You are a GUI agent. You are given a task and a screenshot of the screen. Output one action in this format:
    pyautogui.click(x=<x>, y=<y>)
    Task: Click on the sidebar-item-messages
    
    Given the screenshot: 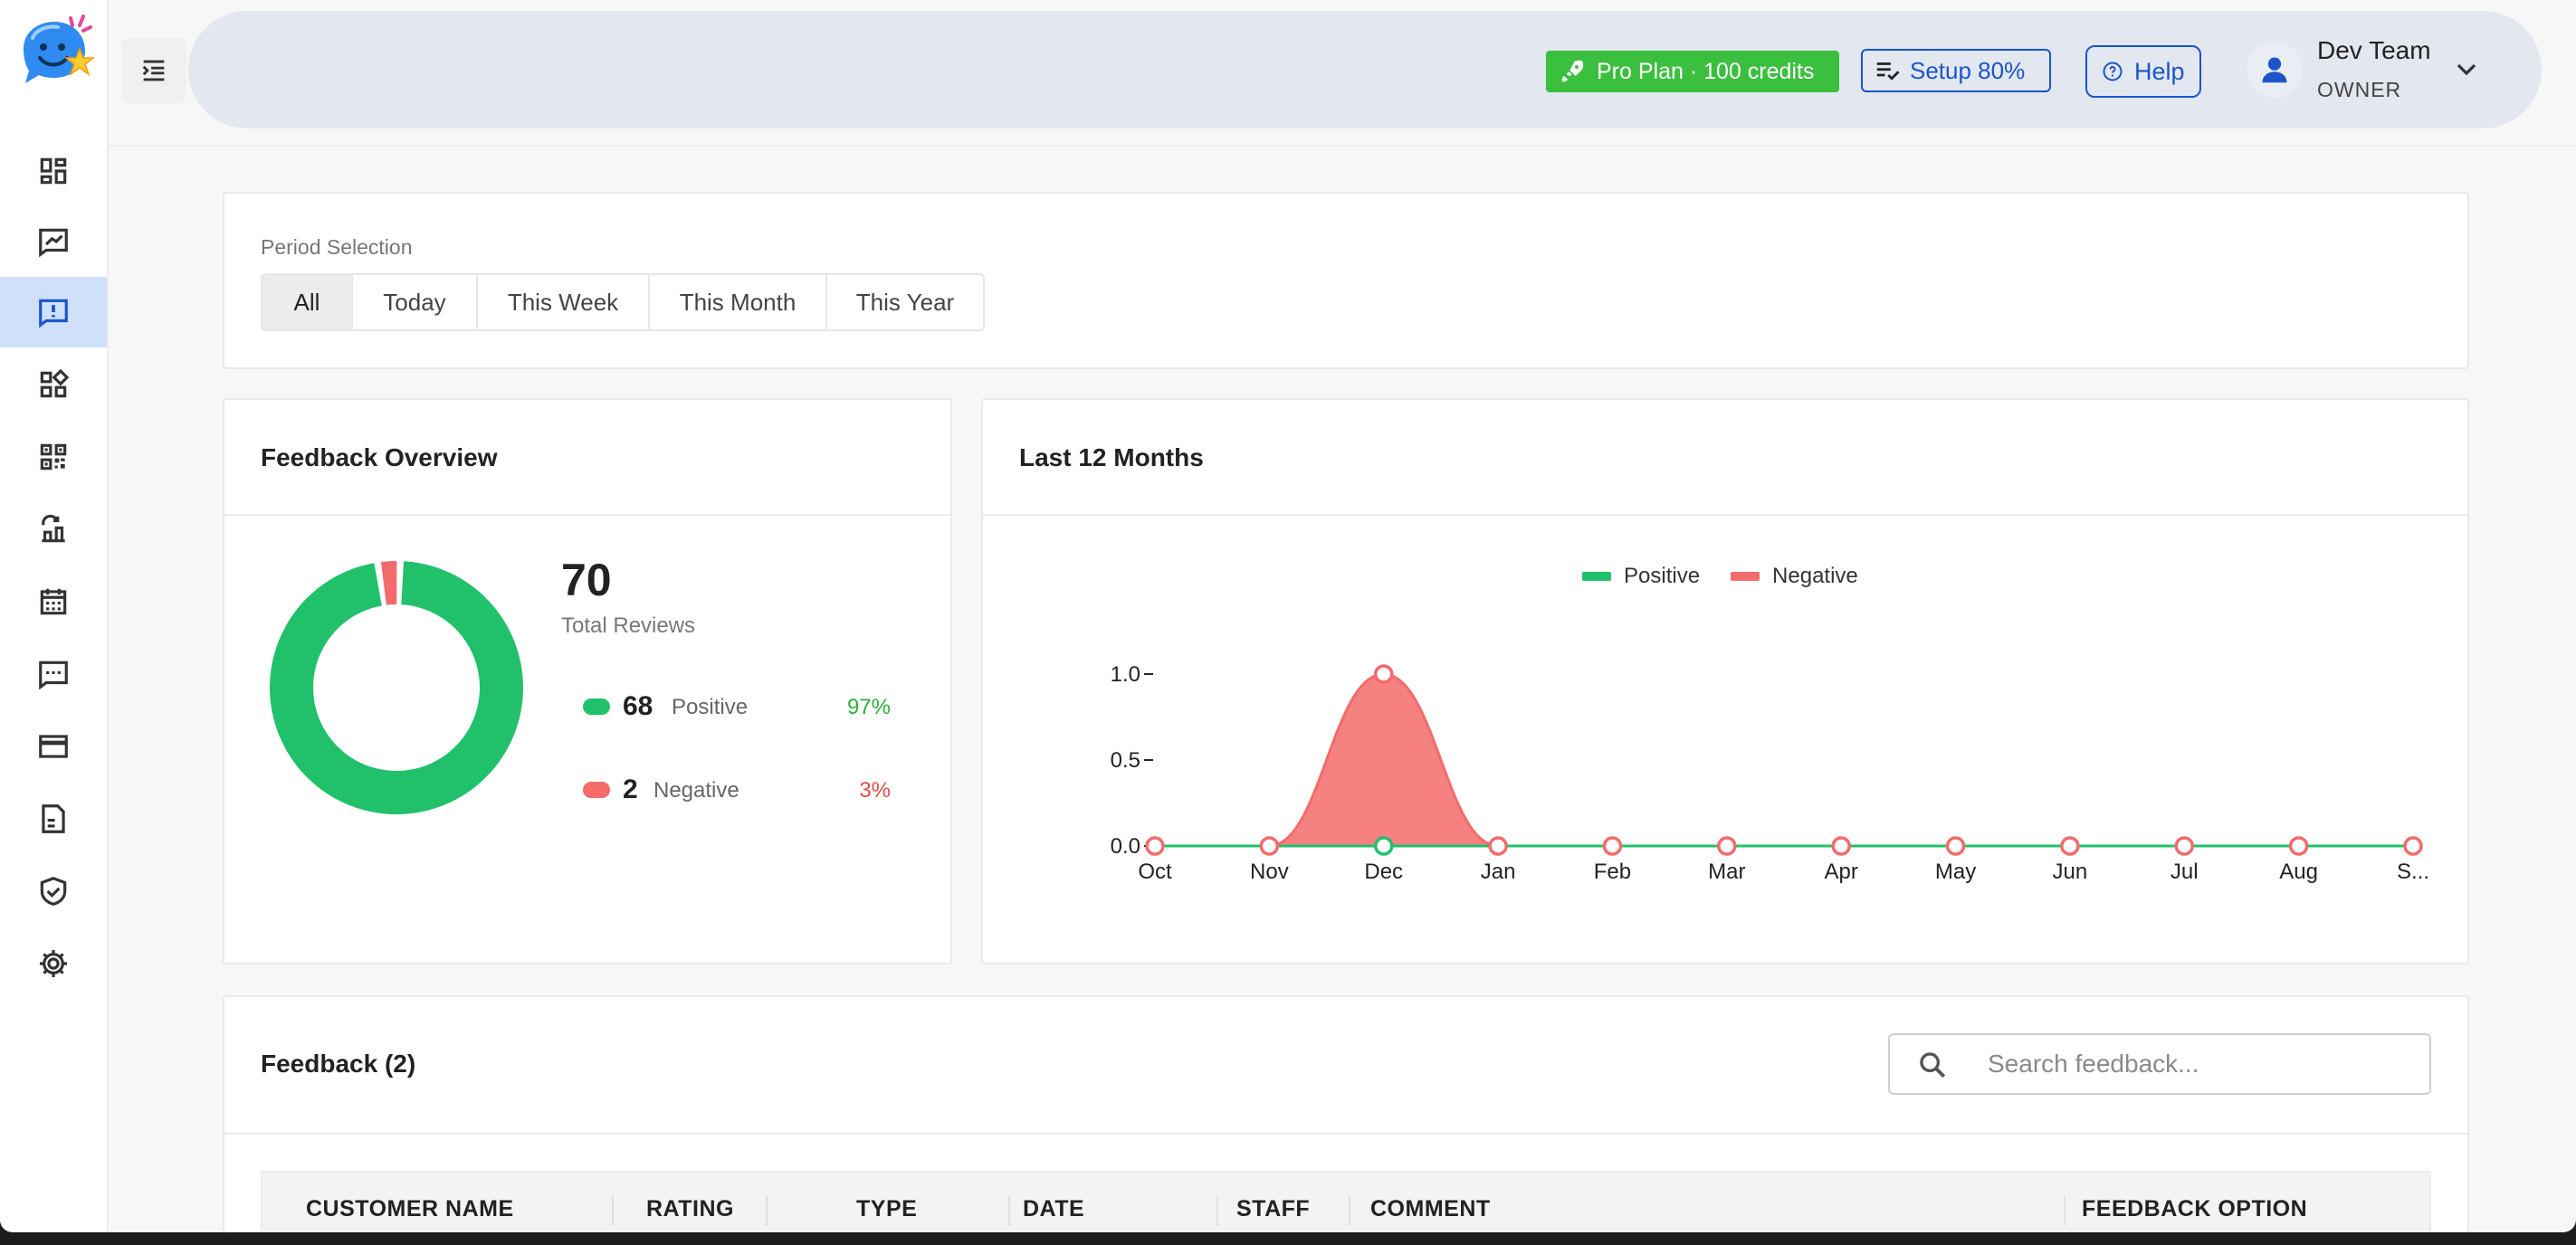 What is the action you would take?
    pyautogui.click(x=54, y=674)
    